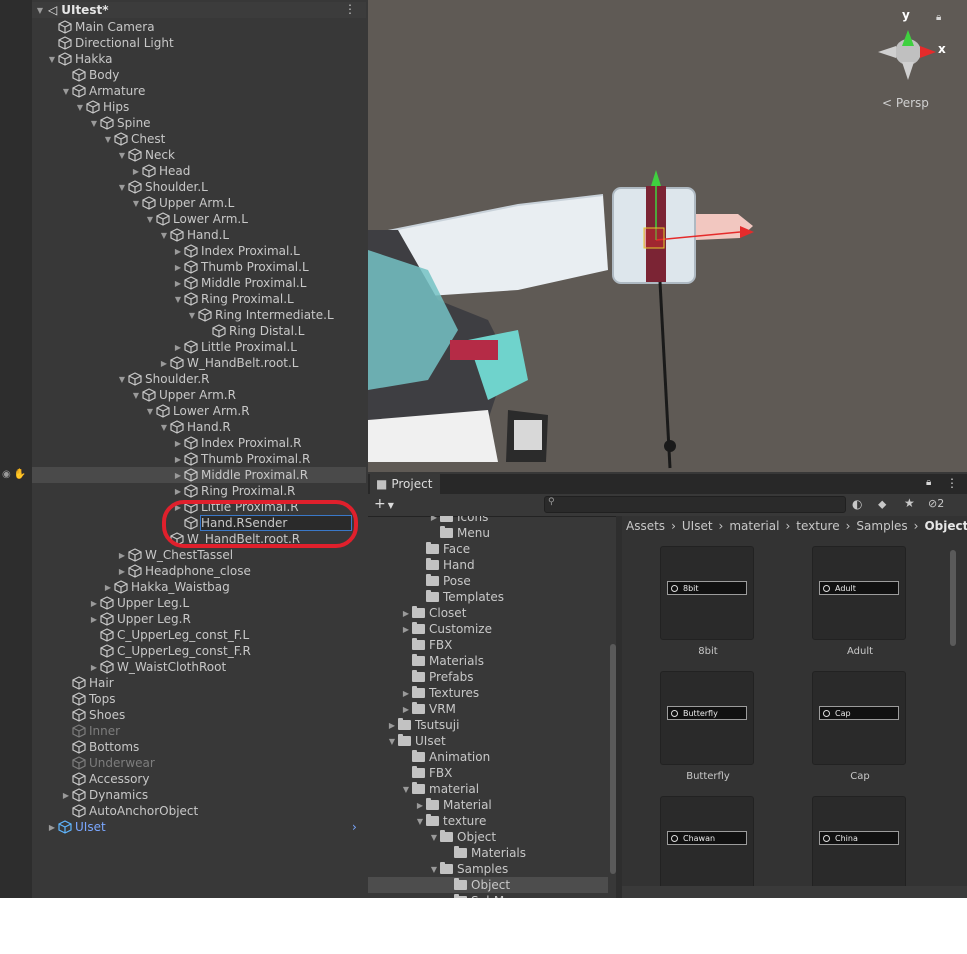 The height and width of the screenshot is (954, 967). Describe the element at coordinates (433, 613) in the screenshot. I see `folder-tree-item: ▶ Closet` at that location.